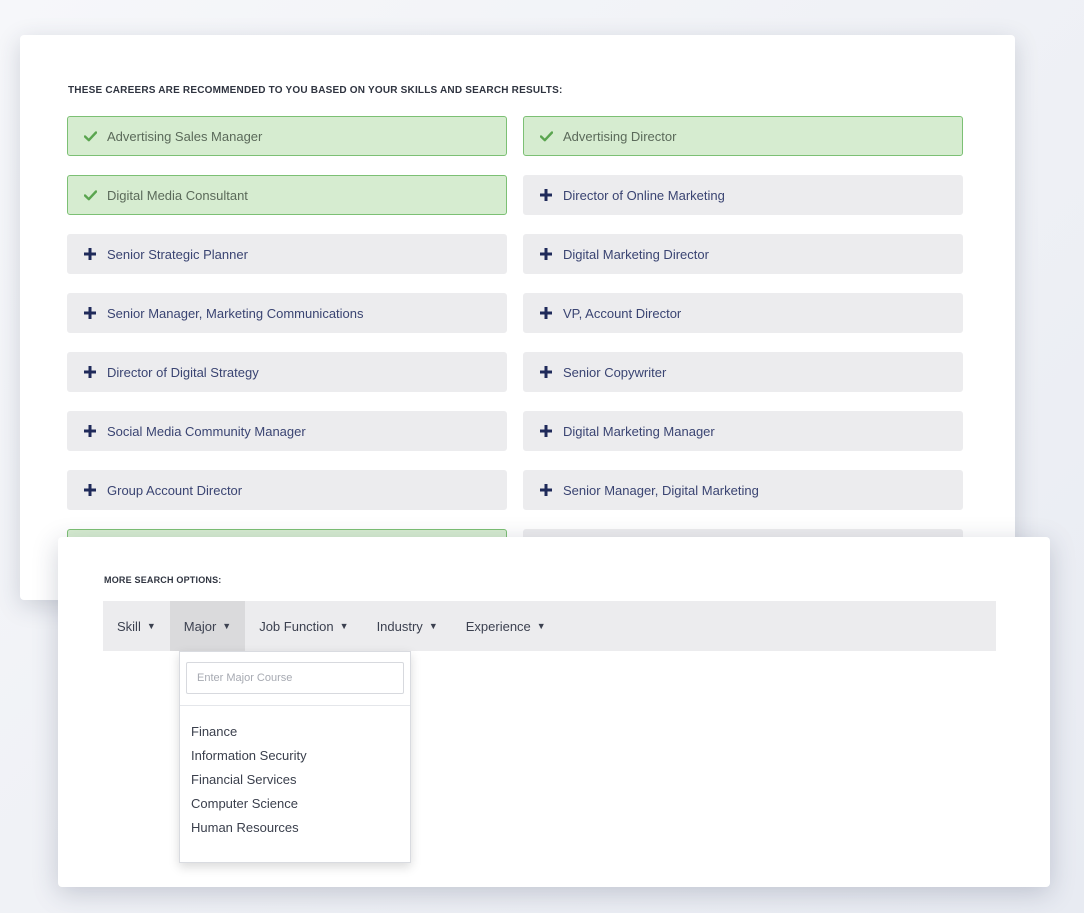 Image resolution: width=1084 pixels, height=913 pixels. Describe the element at coordinates (636, 254) in the screenshot. I see `career-label: Digital Marketing Director` at that location.